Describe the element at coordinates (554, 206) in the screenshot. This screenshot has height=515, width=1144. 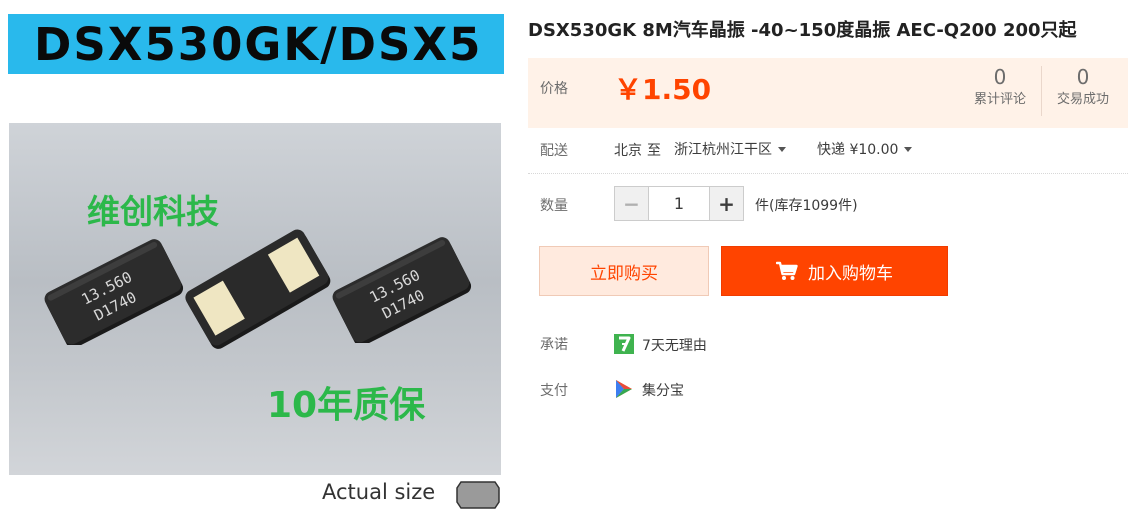
I see `quantity-label: 数量` at that location.